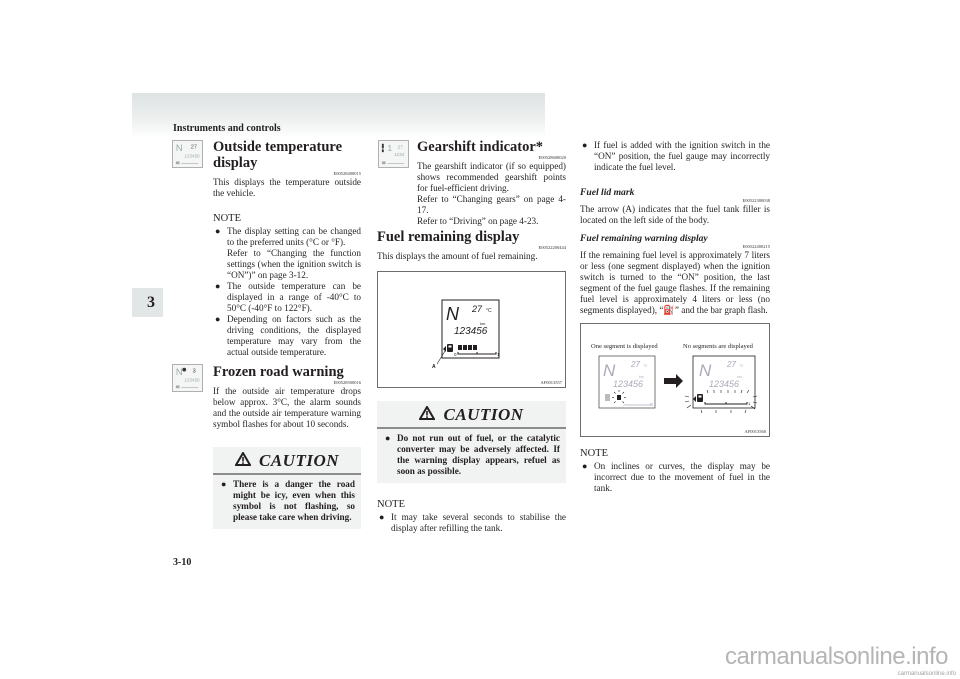 Image resolution: width=960 pixels, height=679 pixels. What do you see at coordinates (551, 382) in the screenshot?
I see `figure-code: AF0013557` at bounding box center [551, 382].